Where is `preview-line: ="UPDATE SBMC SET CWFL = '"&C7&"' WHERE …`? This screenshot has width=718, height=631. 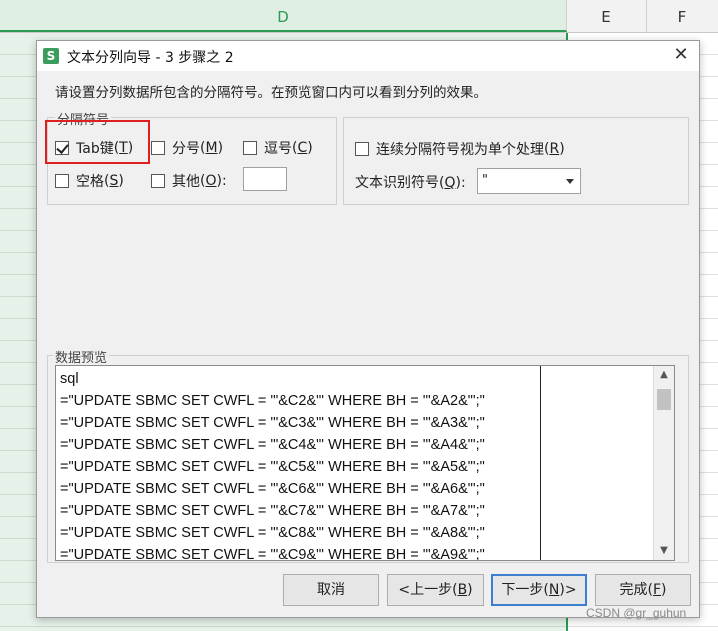 preview-line: ="UPDATE SBMC SET CWFL = '"&C7&"' WHERE … is located at coordinates (272, 511).